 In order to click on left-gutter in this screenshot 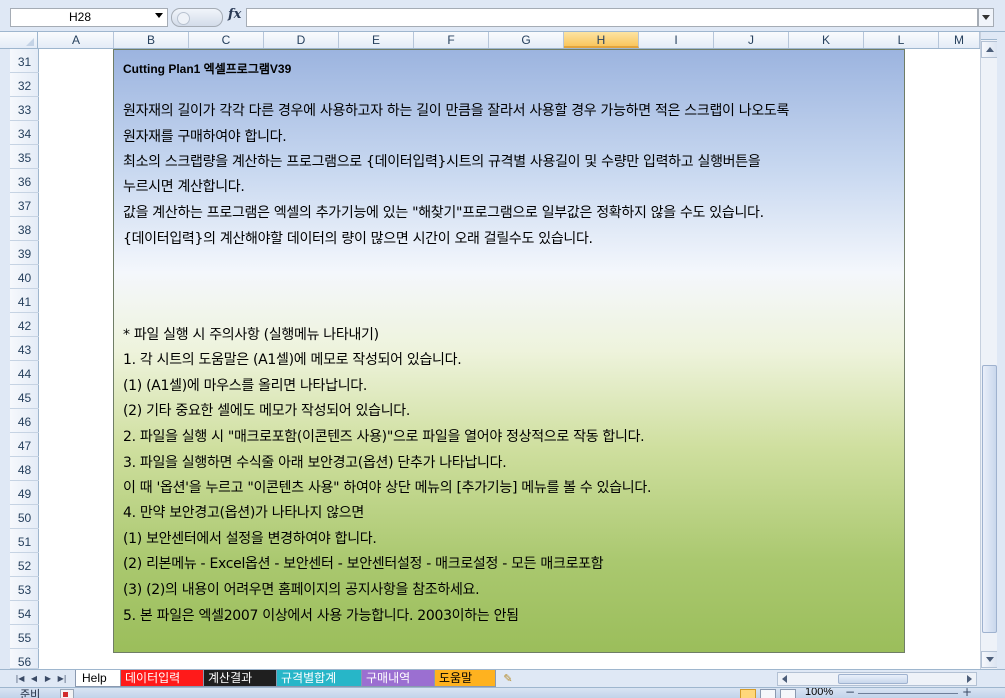, I will do `click(5, 359)`.